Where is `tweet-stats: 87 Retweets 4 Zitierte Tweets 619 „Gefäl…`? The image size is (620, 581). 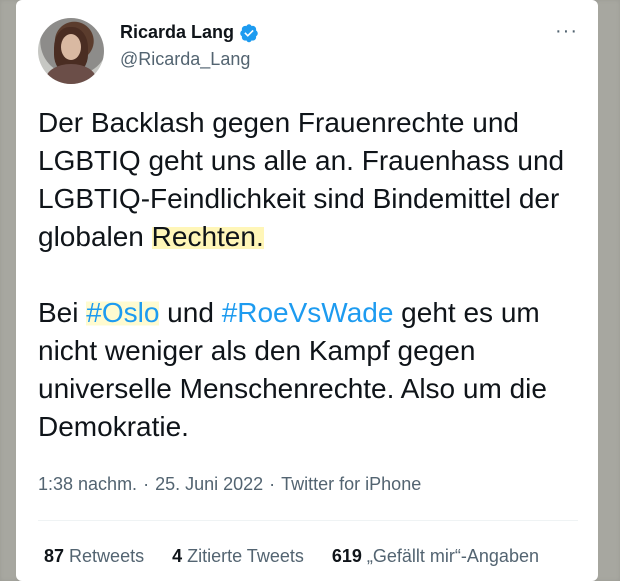 tweet-stats: 87 Retweets 4 Zitierte Tweets 619 „Gefäl… is located at coordinates (305, 556).